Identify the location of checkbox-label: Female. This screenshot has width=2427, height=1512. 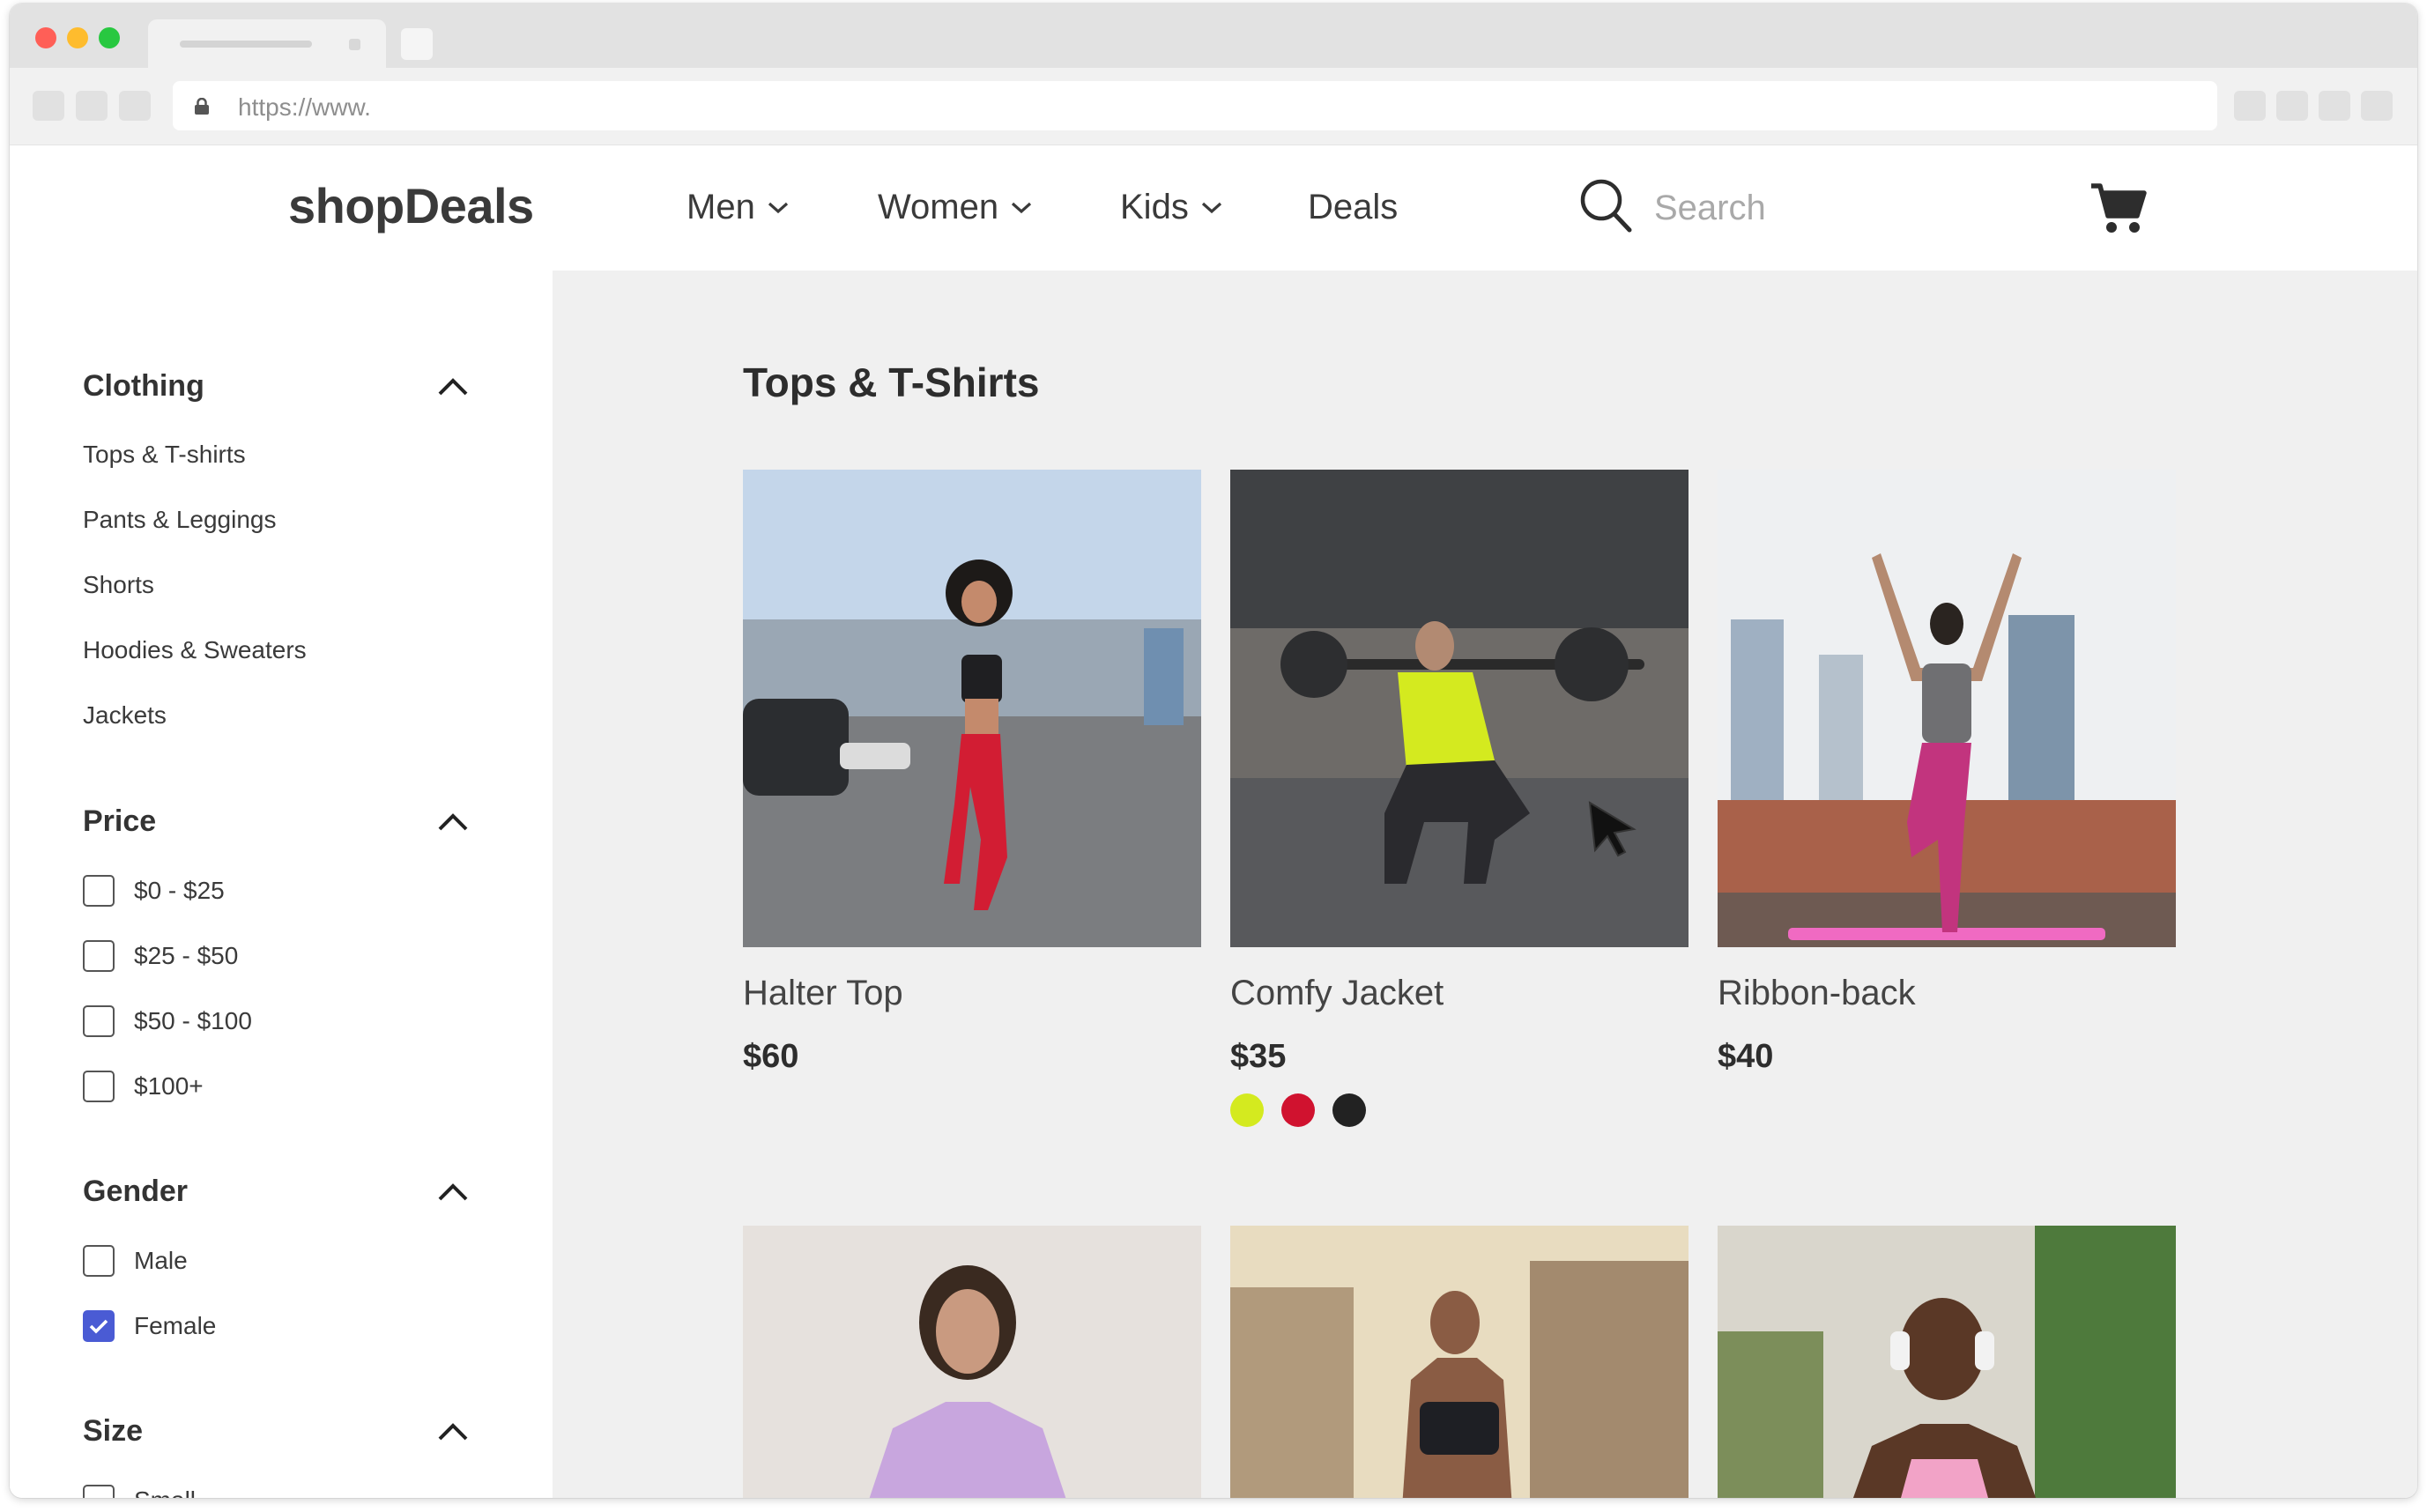
(175, 1325).